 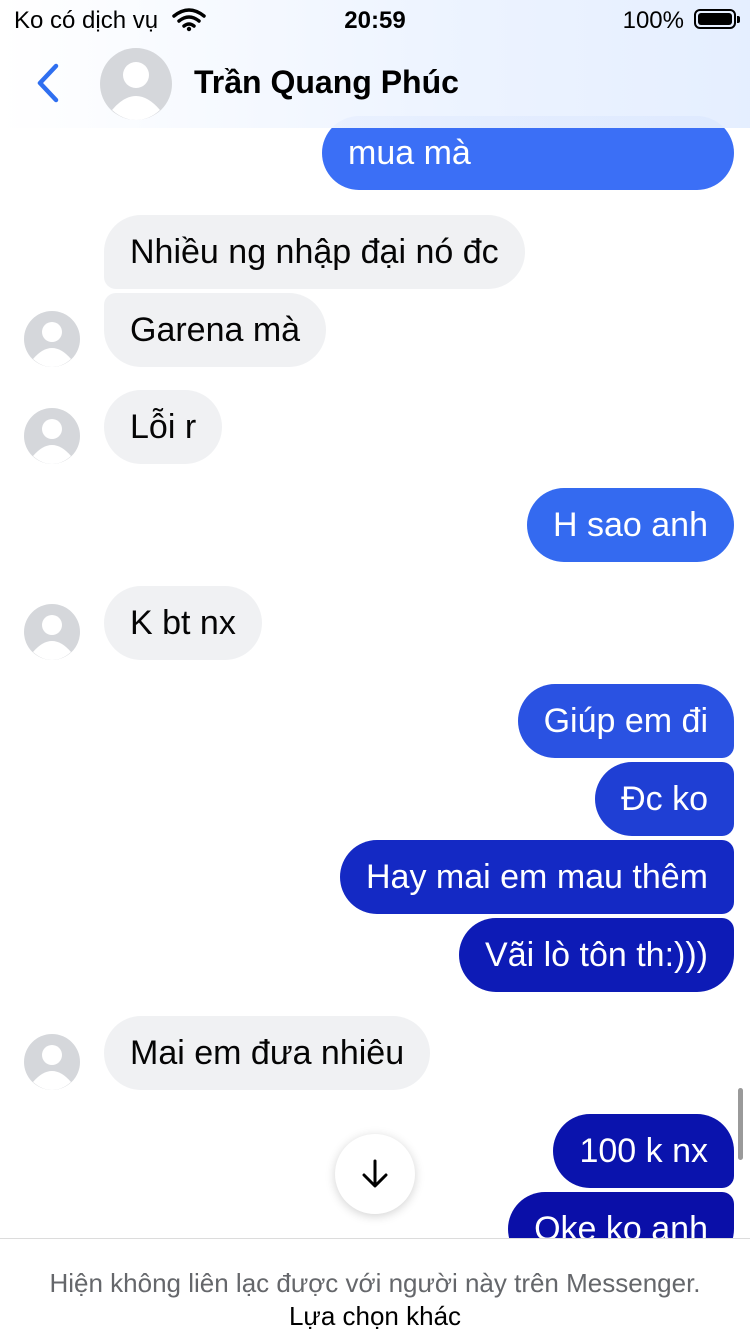 I want to click on message-bubble-outgoing: H sao anh, so click(x=630, y=525).